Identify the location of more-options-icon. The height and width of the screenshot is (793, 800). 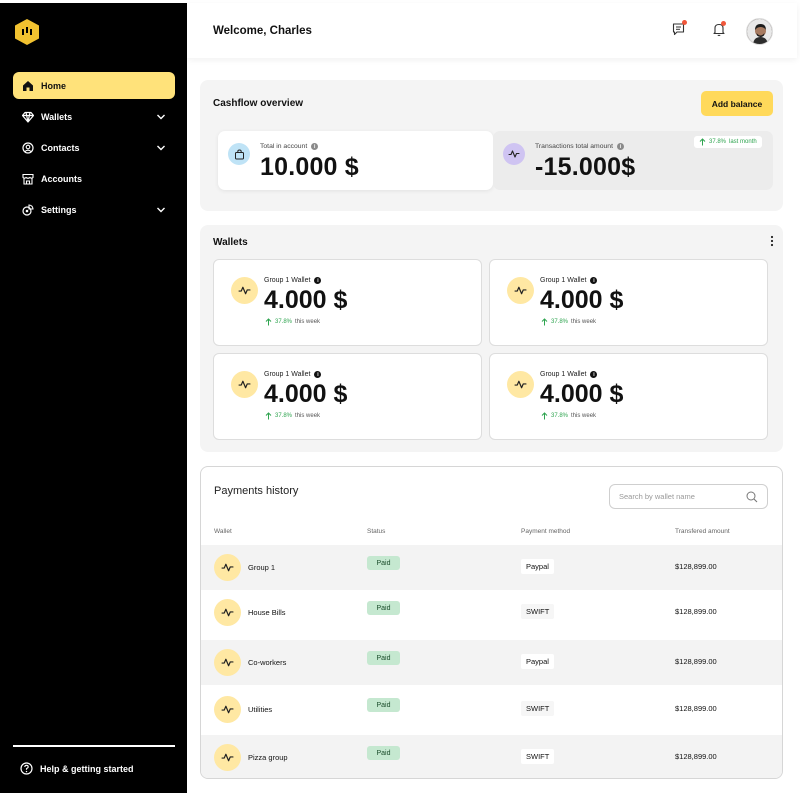
(772, 241).